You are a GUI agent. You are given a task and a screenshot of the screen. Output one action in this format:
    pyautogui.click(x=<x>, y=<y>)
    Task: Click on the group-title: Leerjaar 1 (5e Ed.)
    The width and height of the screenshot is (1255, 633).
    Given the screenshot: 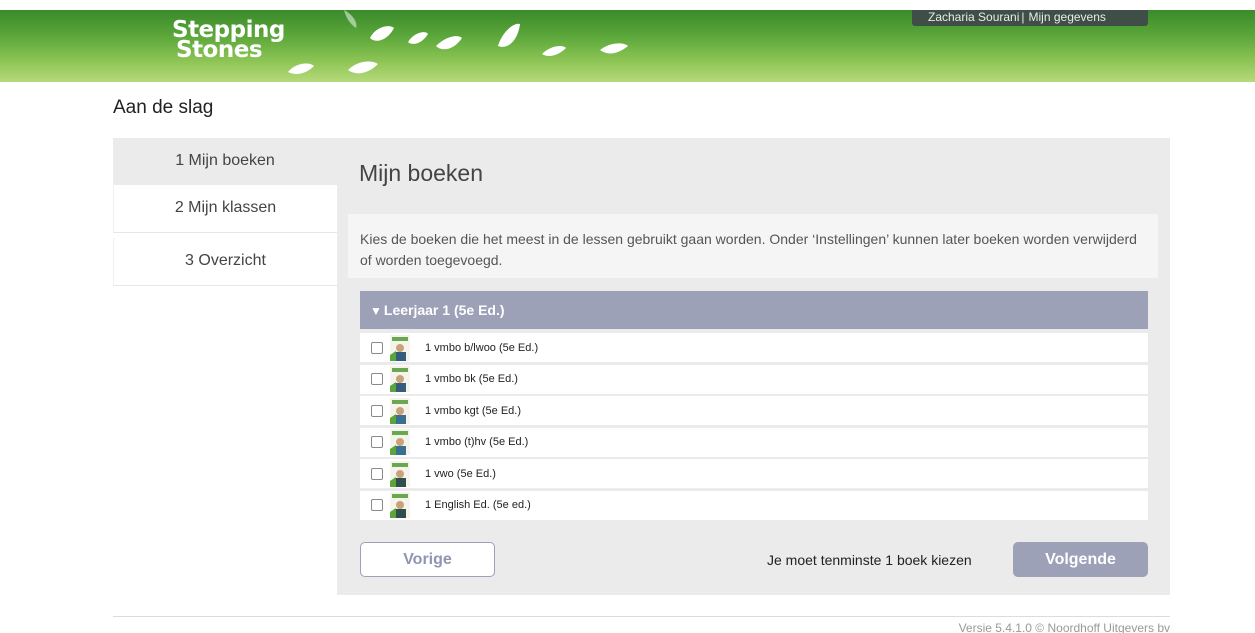 What is the action you would take?
    pyautogui.click(x=444, y=310)
    